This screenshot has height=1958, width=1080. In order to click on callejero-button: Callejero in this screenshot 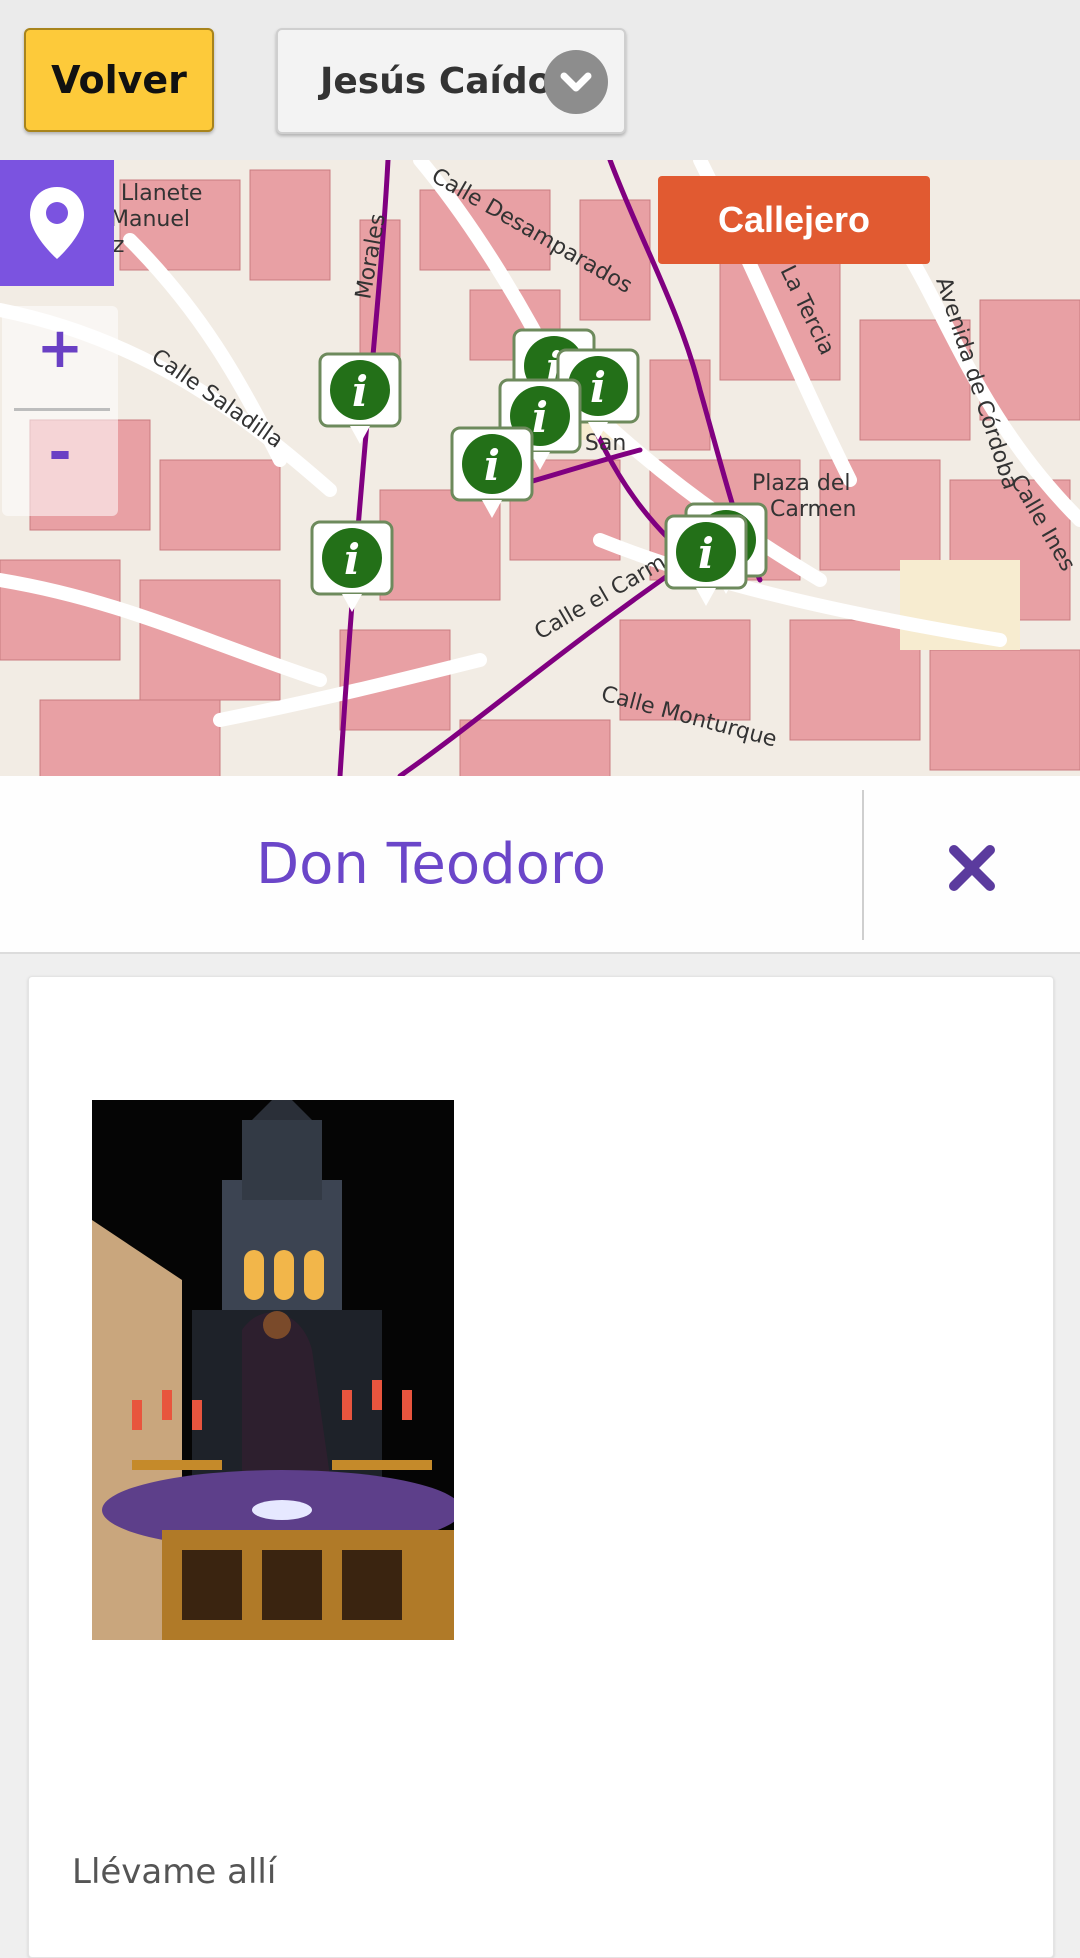, I will do `click(794, 220)`.